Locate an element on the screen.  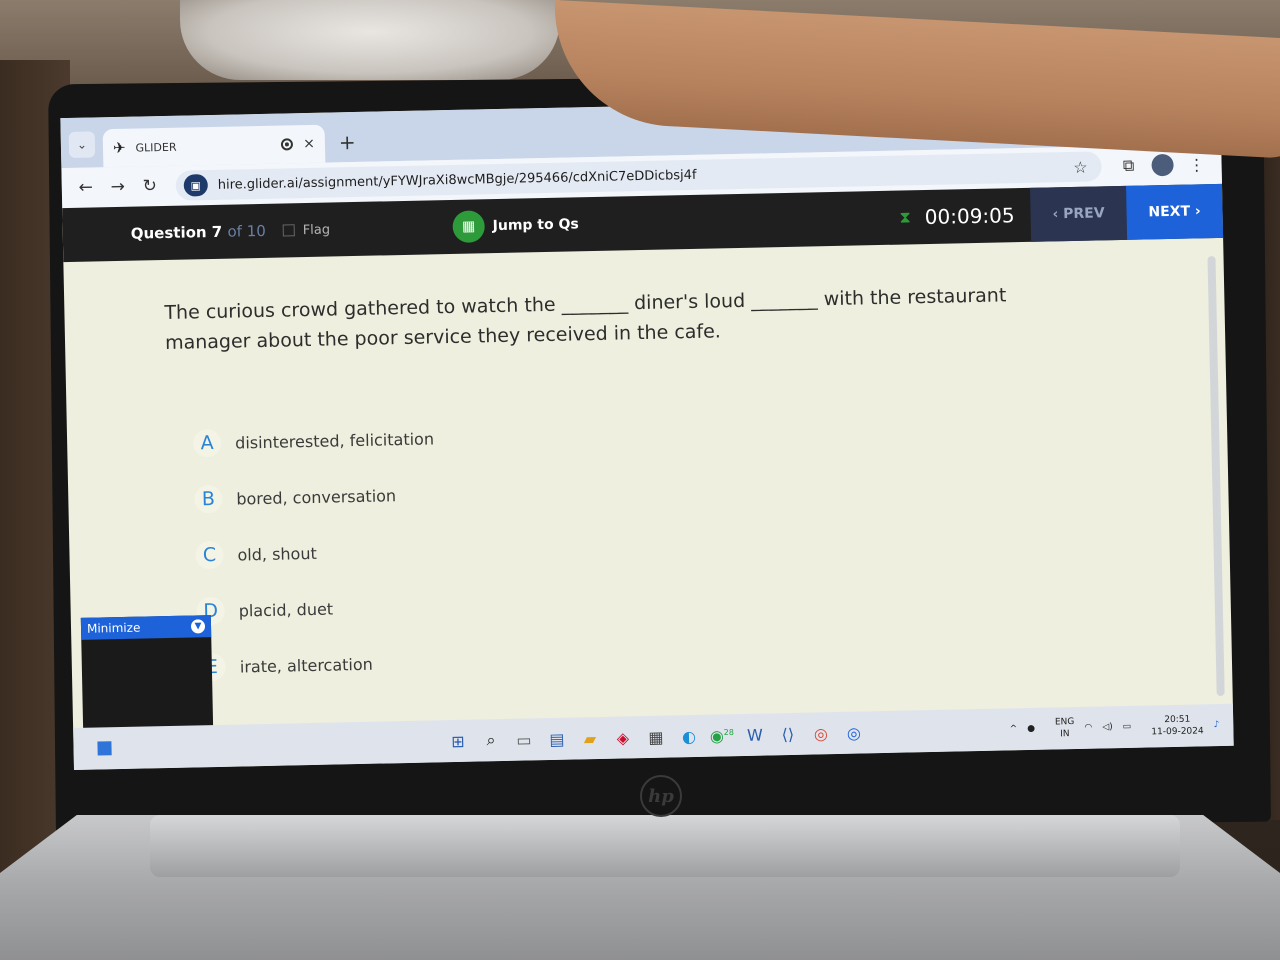
wifi-icon: ◠ is located at coordinates (1088, 728).